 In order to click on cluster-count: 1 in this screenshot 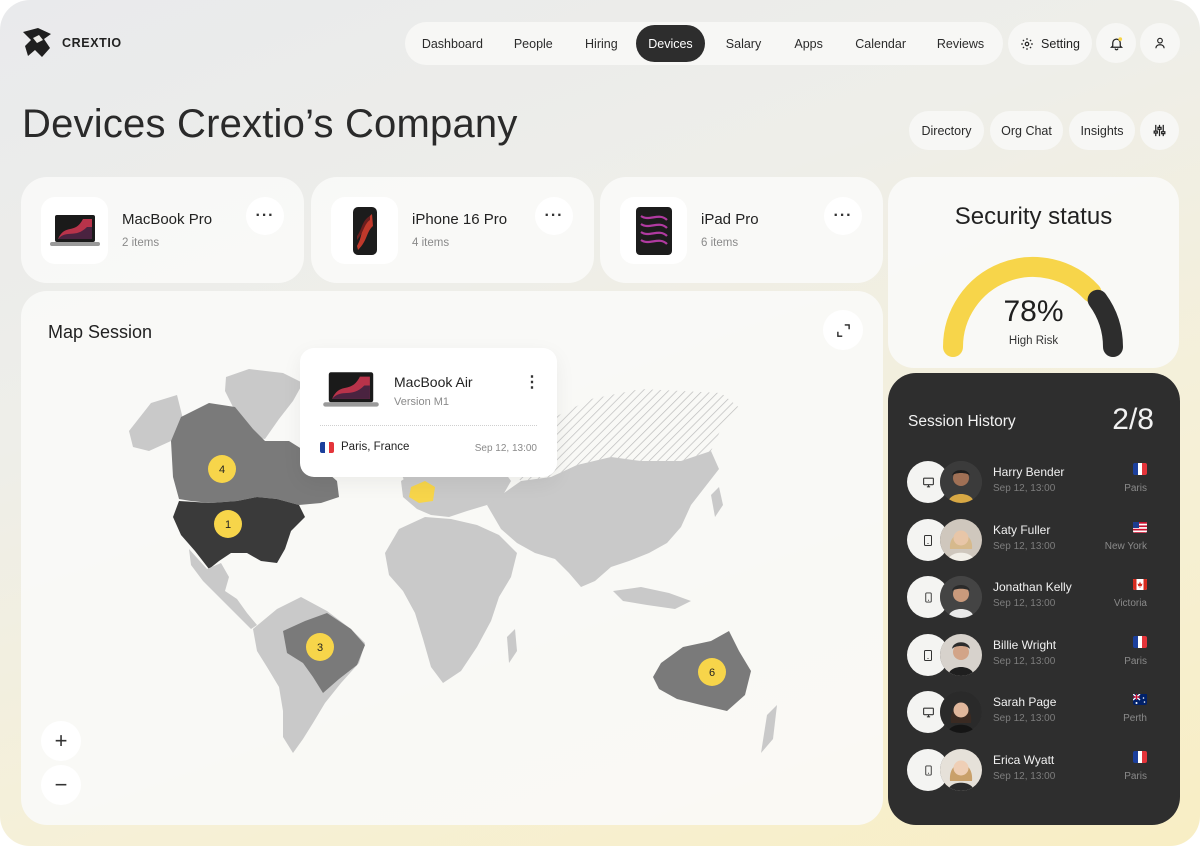, I will do `click(228, 525)`.